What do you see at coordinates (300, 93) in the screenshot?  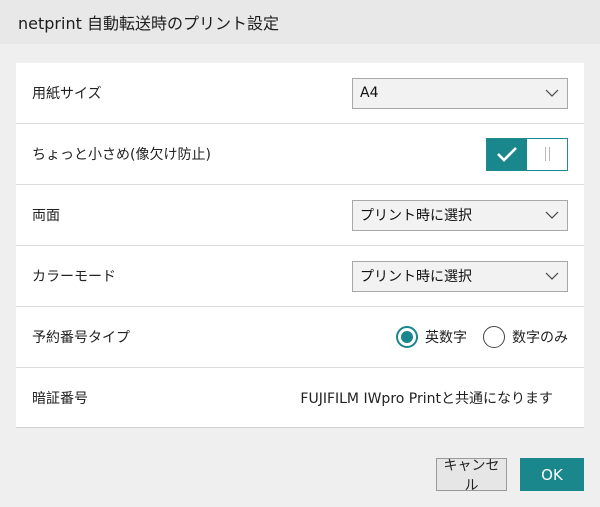 I see `paper-size-row: 用紙サイズ A4` at bounding box center [300, 93].